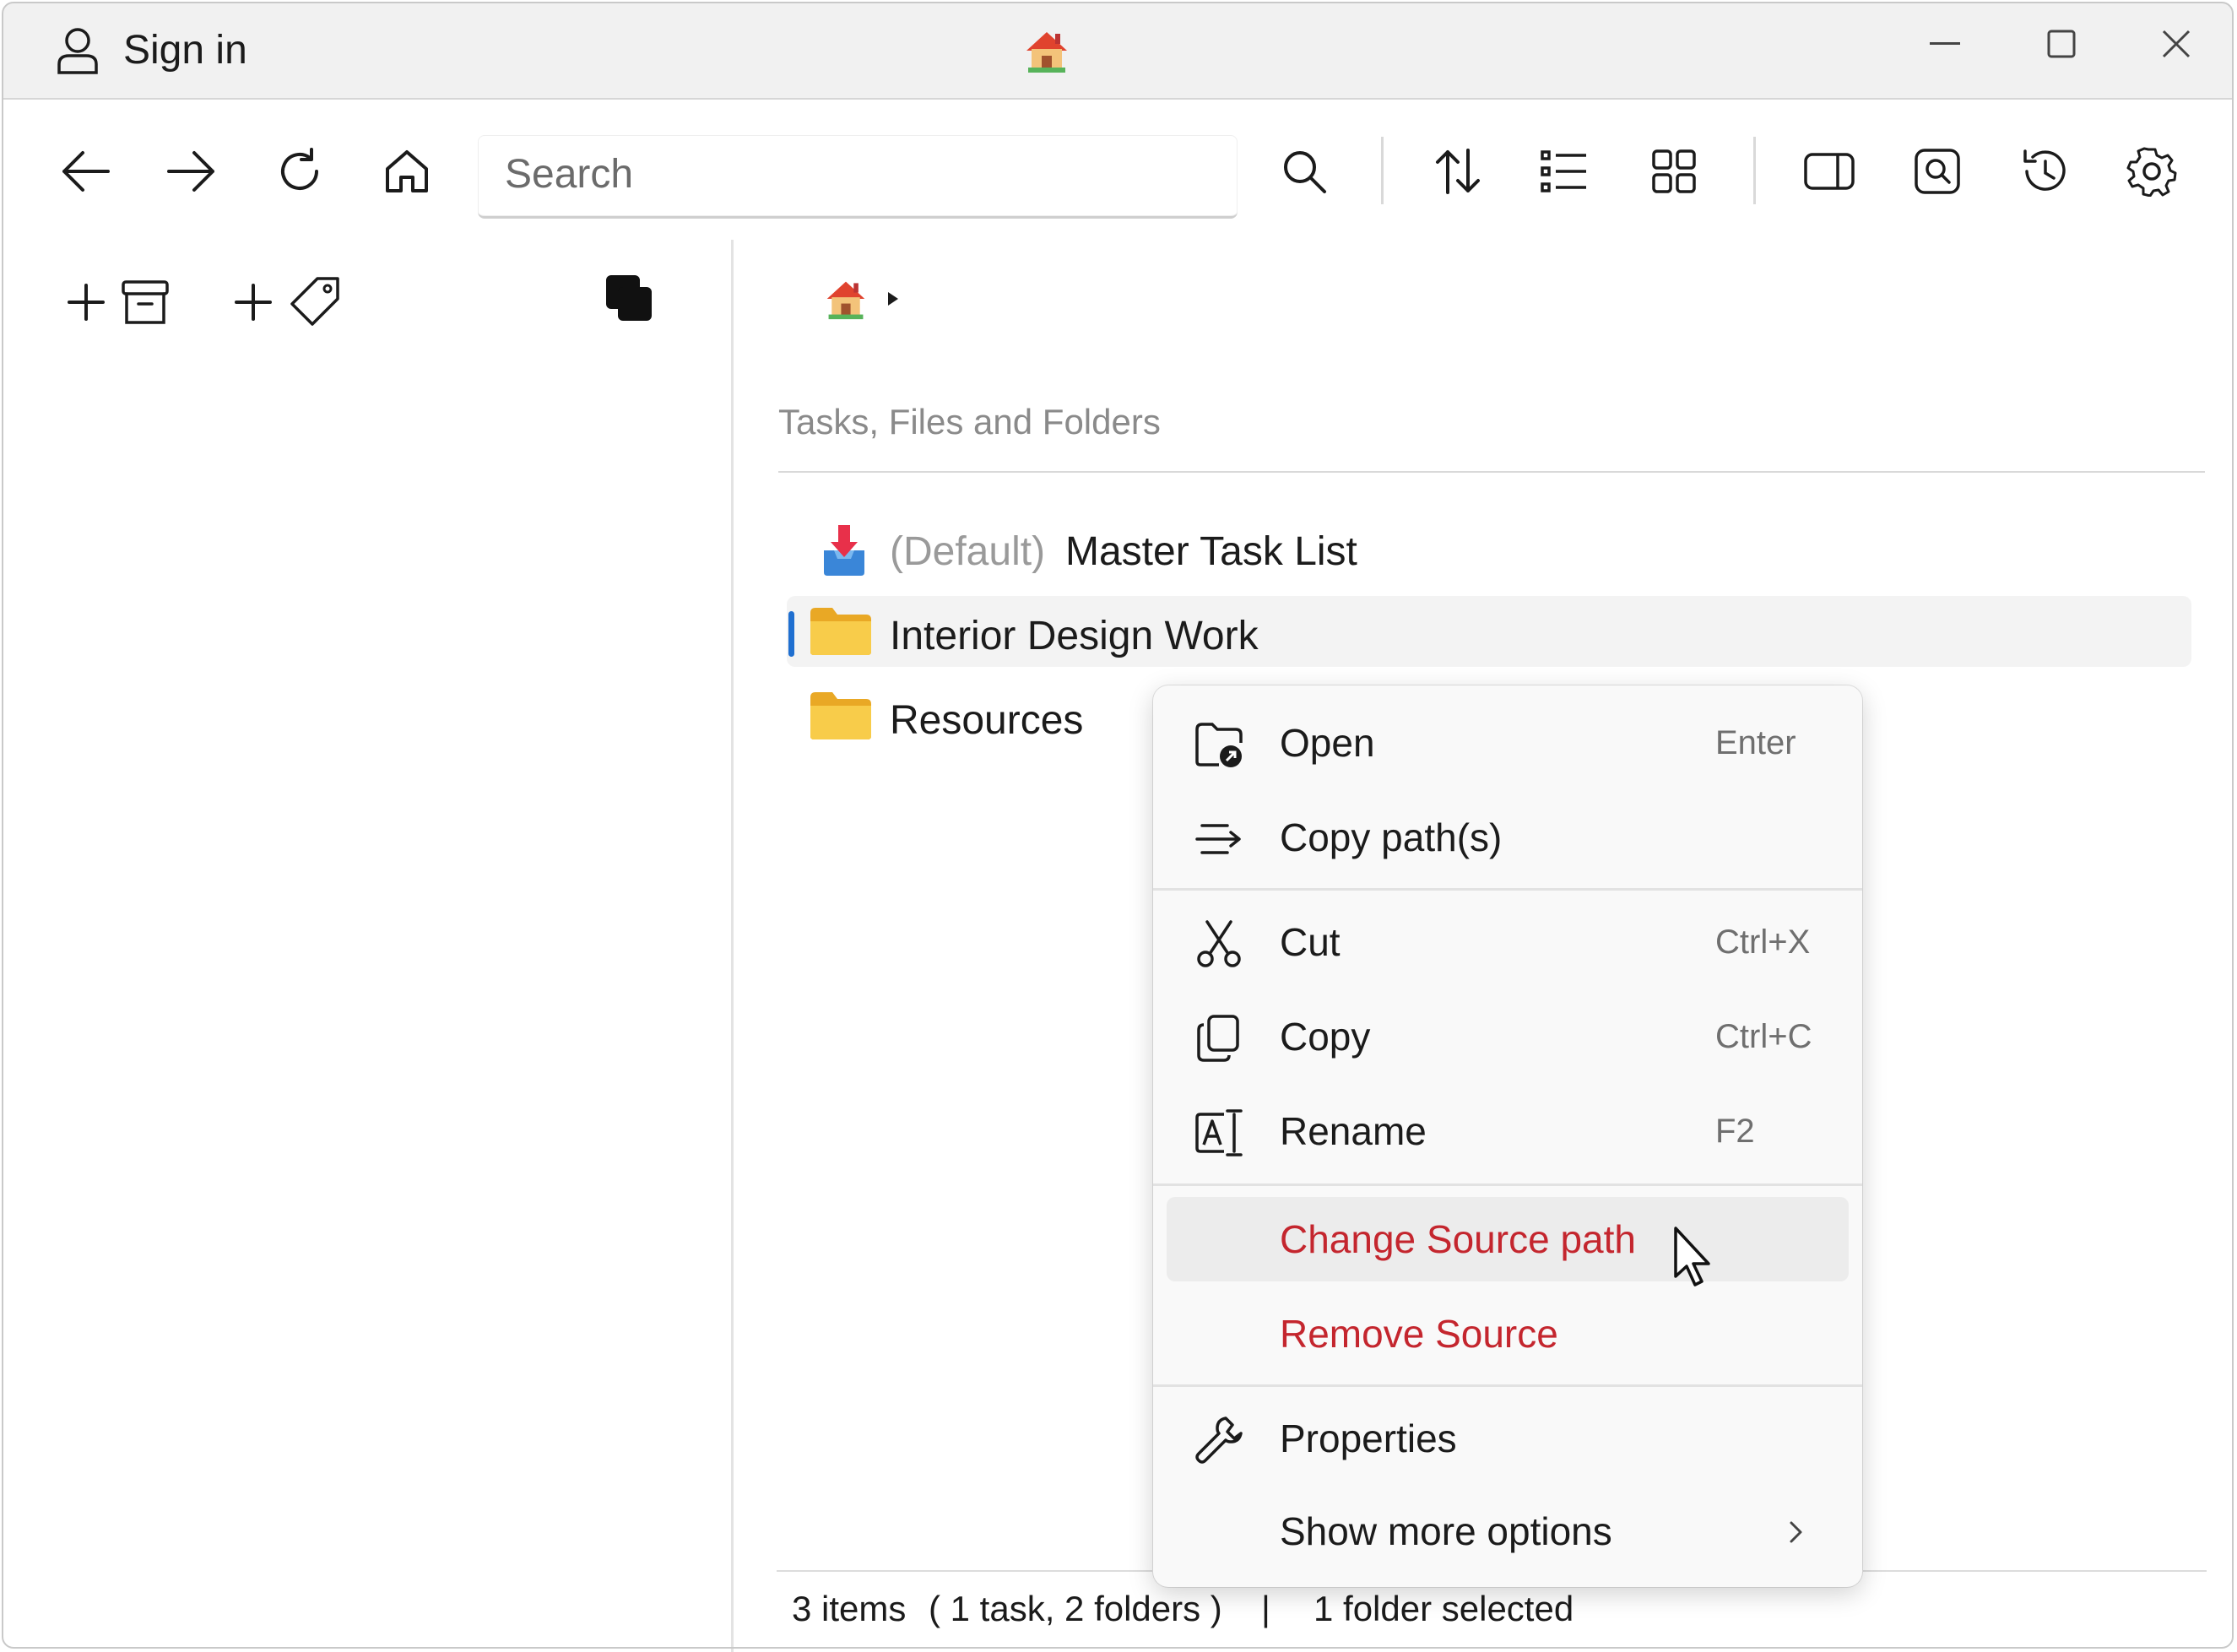 The image size is (2237, 1652). I want to click on house-emoji-icon, so click(1046, 50).